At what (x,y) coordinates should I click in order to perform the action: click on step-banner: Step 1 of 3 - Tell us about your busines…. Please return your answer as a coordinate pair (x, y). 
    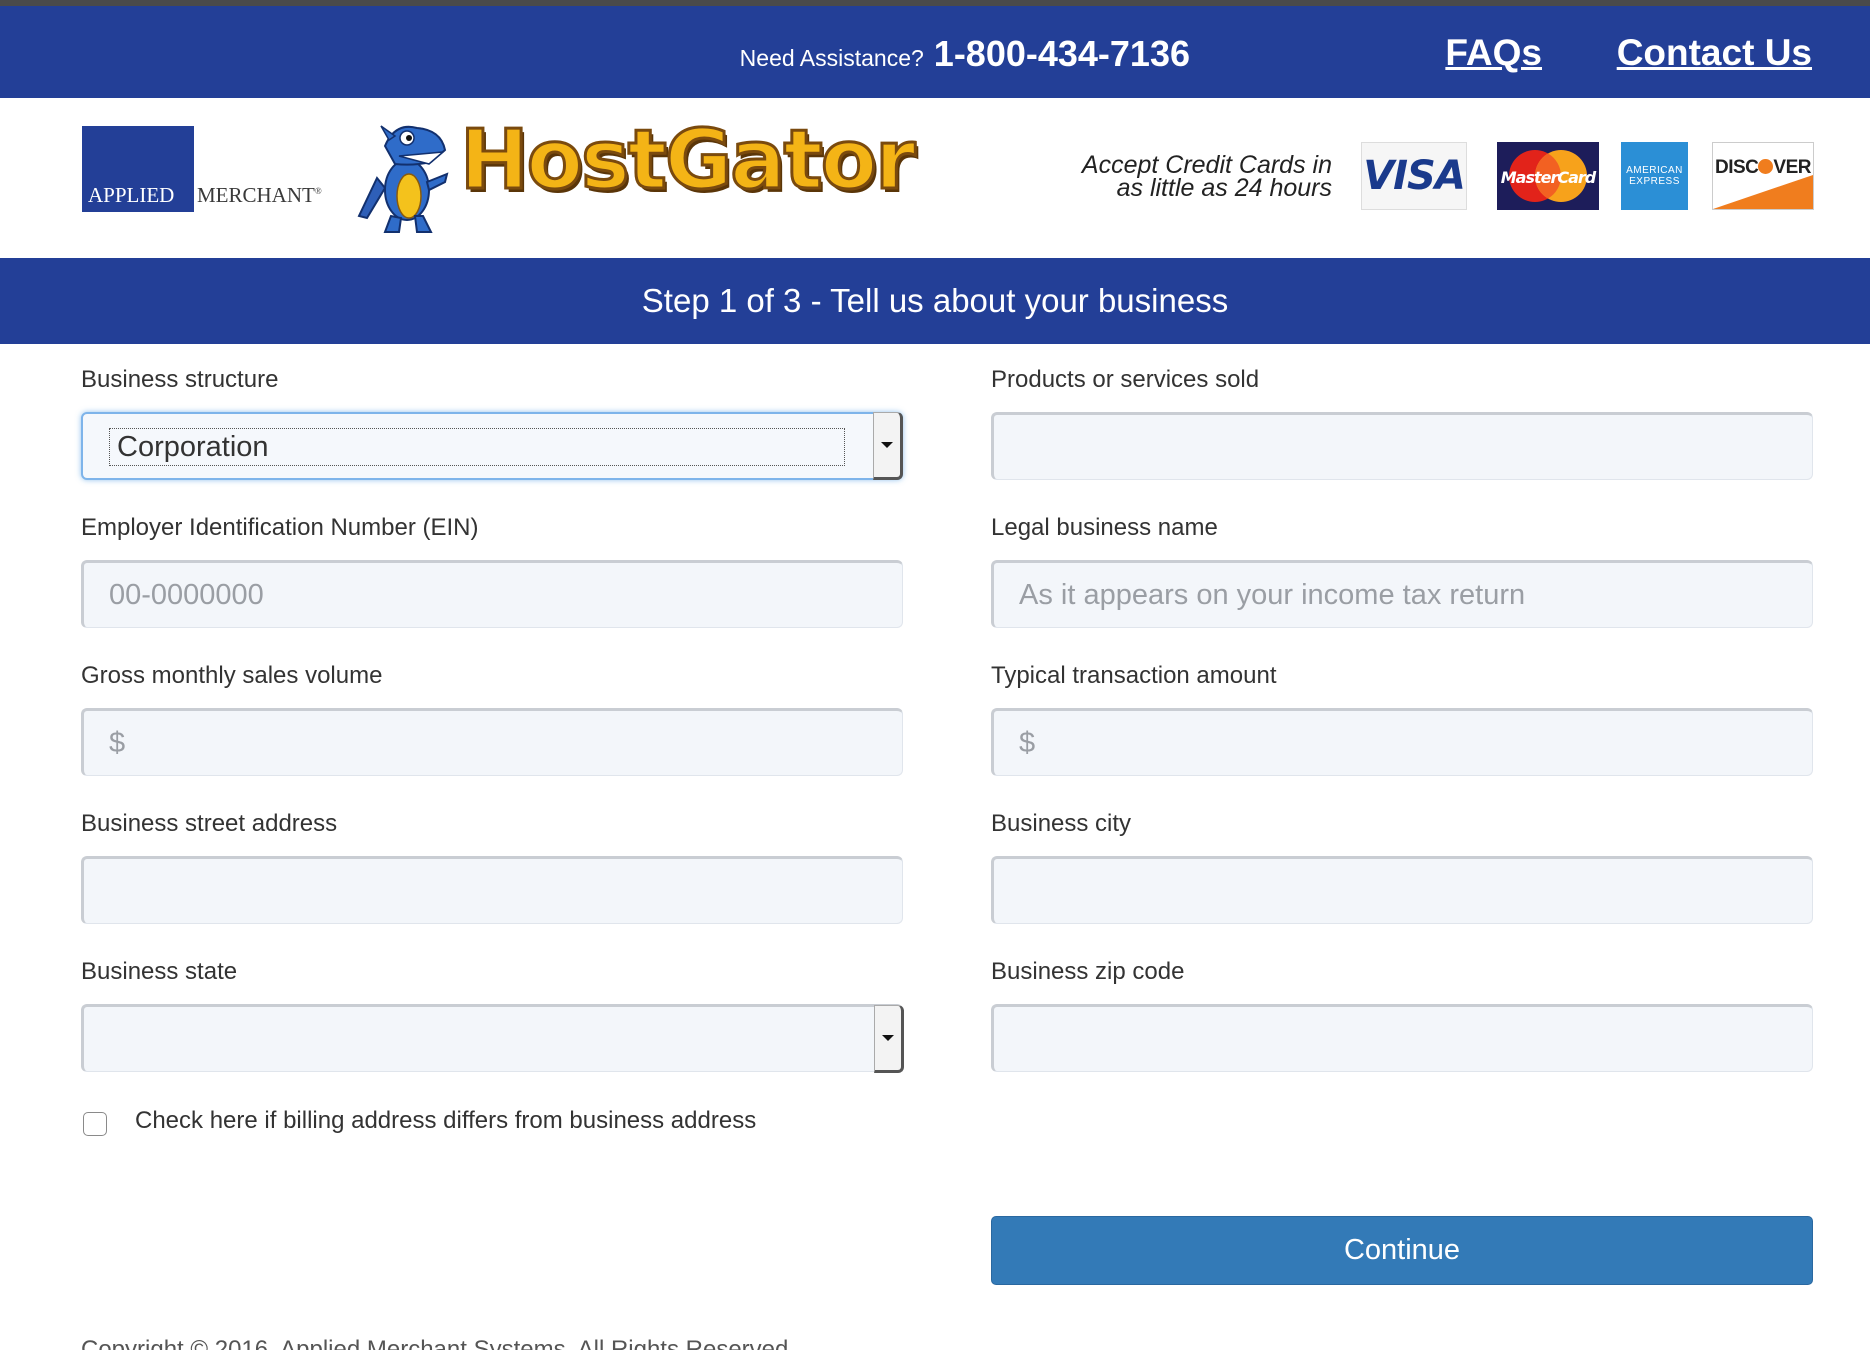
    Looking at the image, I should click on (935, 301).